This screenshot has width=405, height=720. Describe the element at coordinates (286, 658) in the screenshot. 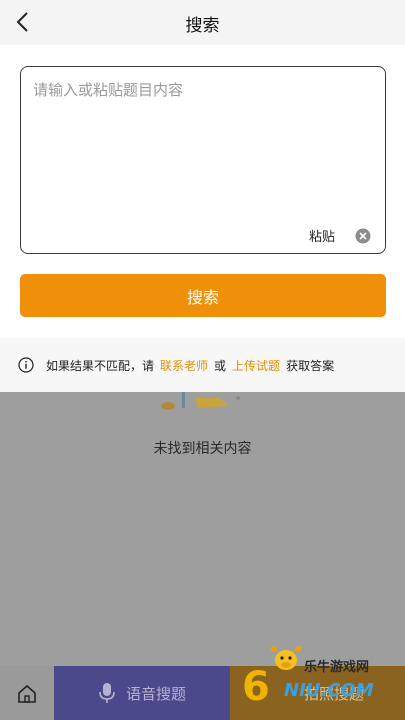

I see `cow-mascot-icon` at that location.